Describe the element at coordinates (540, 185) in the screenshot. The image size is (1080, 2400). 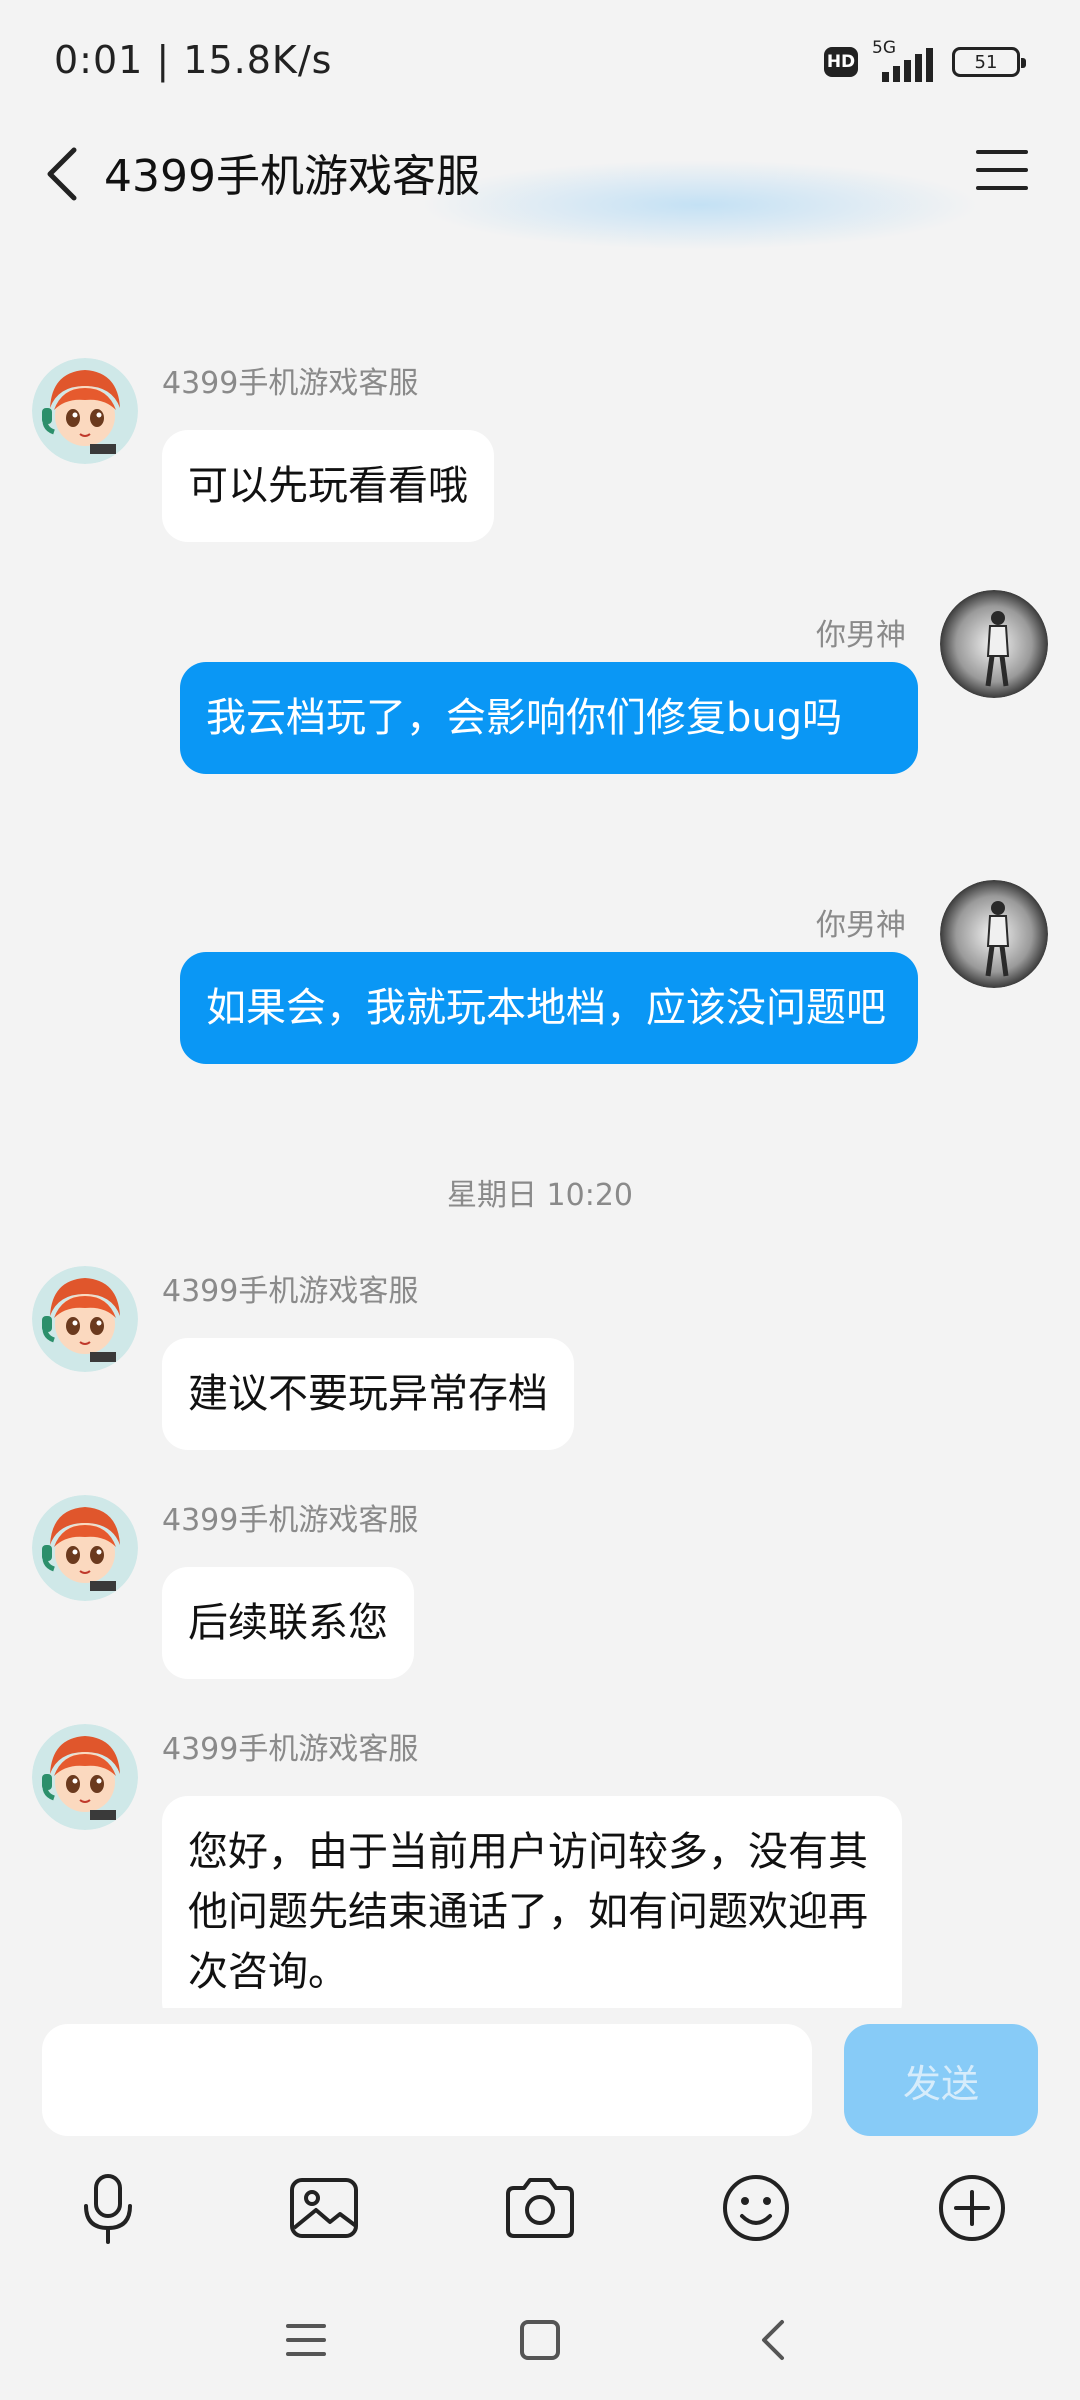
I see `chat-header: 4399手机游戏客服` at that location.